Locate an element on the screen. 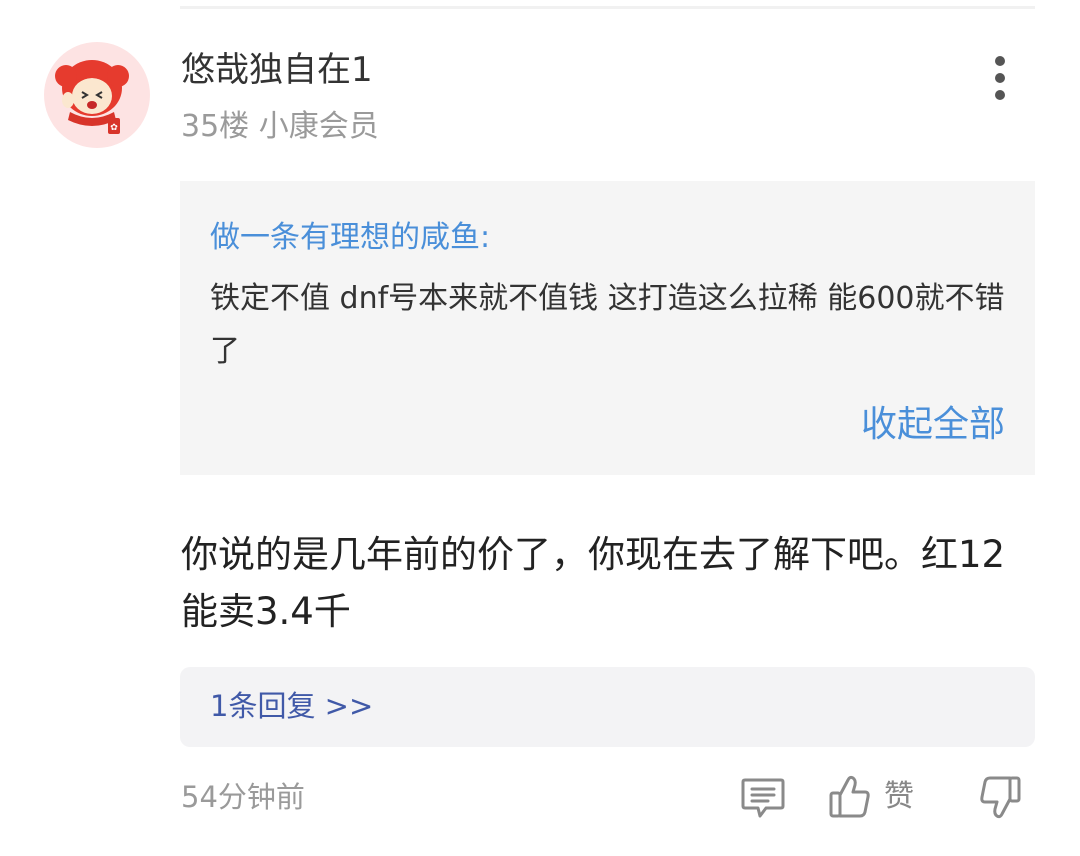  comment-icon is located at coordinates (763, 798).